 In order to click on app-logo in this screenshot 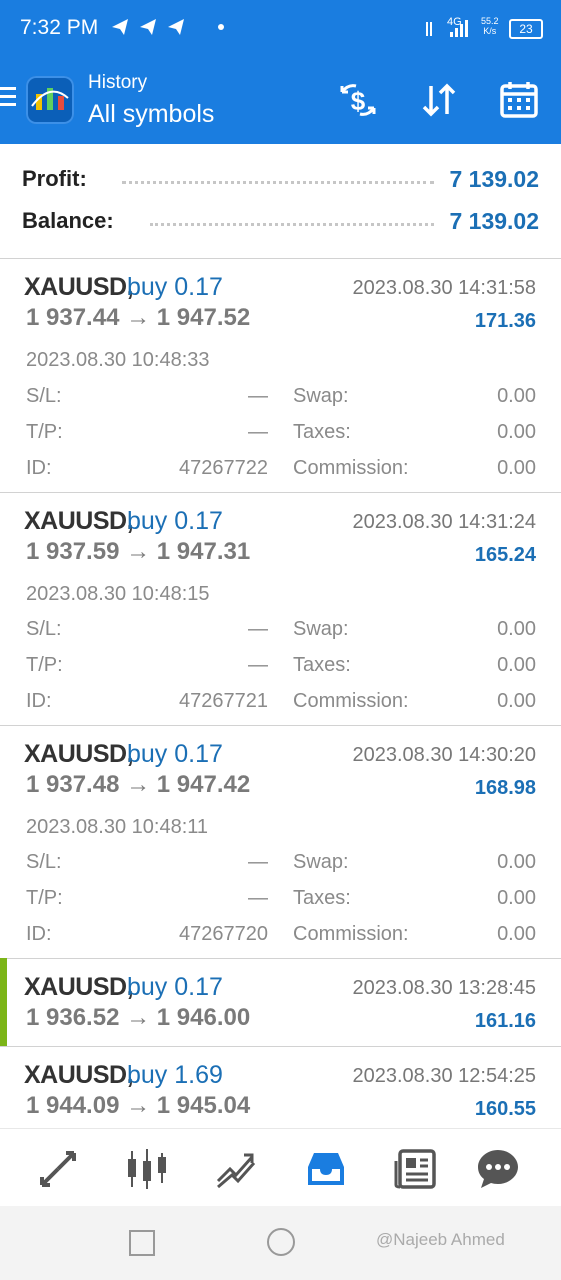, I will do `click(50, 100)`.